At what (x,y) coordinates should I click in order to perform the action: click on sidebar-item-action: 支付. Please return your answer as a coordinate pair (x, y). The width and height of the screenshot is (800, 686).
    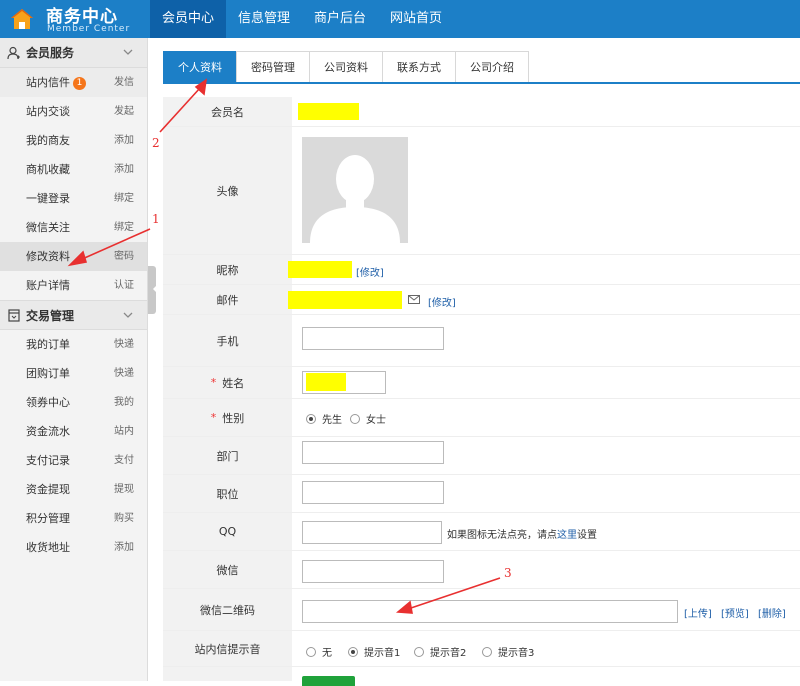
    Looking at the image, I should click on (124, 460).